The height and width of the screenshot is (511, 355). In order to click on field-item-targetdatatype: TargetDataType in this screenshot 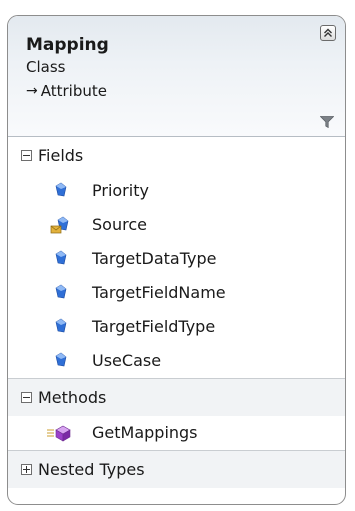, I will do `click(176, 259)`.